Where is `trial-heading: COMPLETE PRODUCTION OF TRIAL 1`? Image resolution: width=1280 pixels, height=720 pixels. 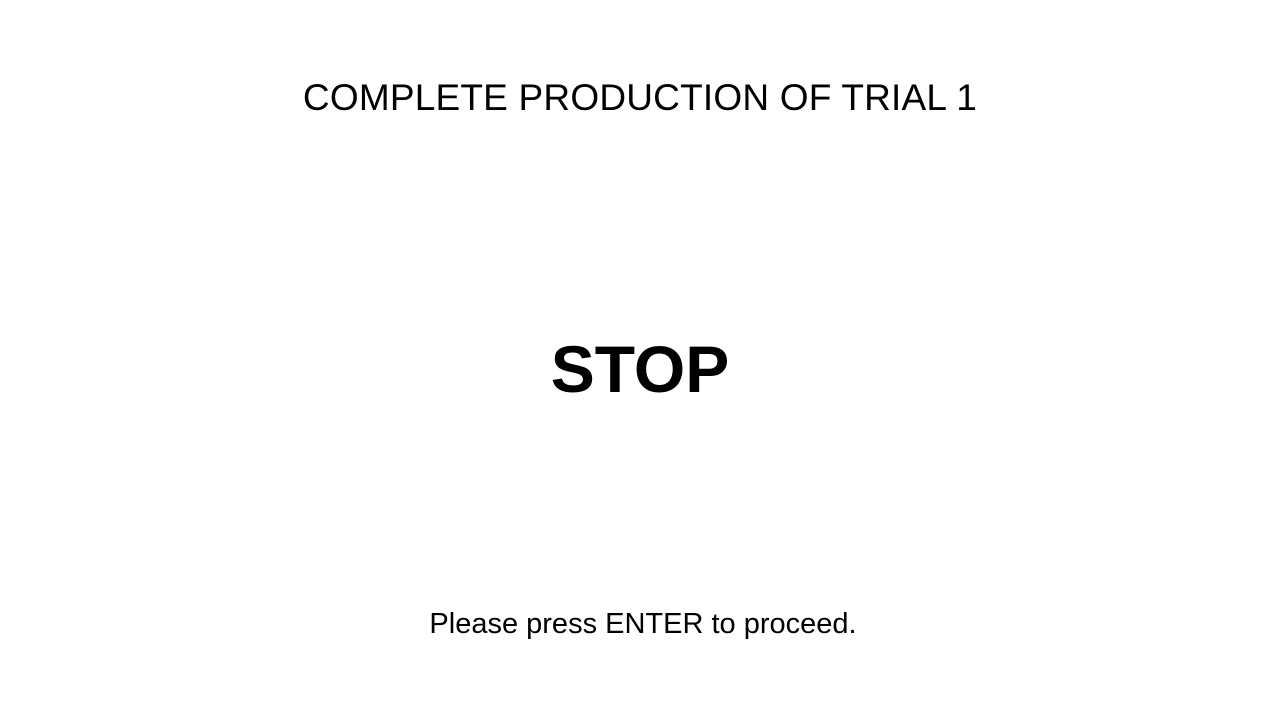
trial-heading: COMPLETE PRODUCTION OF TRIAL 1 is located at coordinates (640, 97).